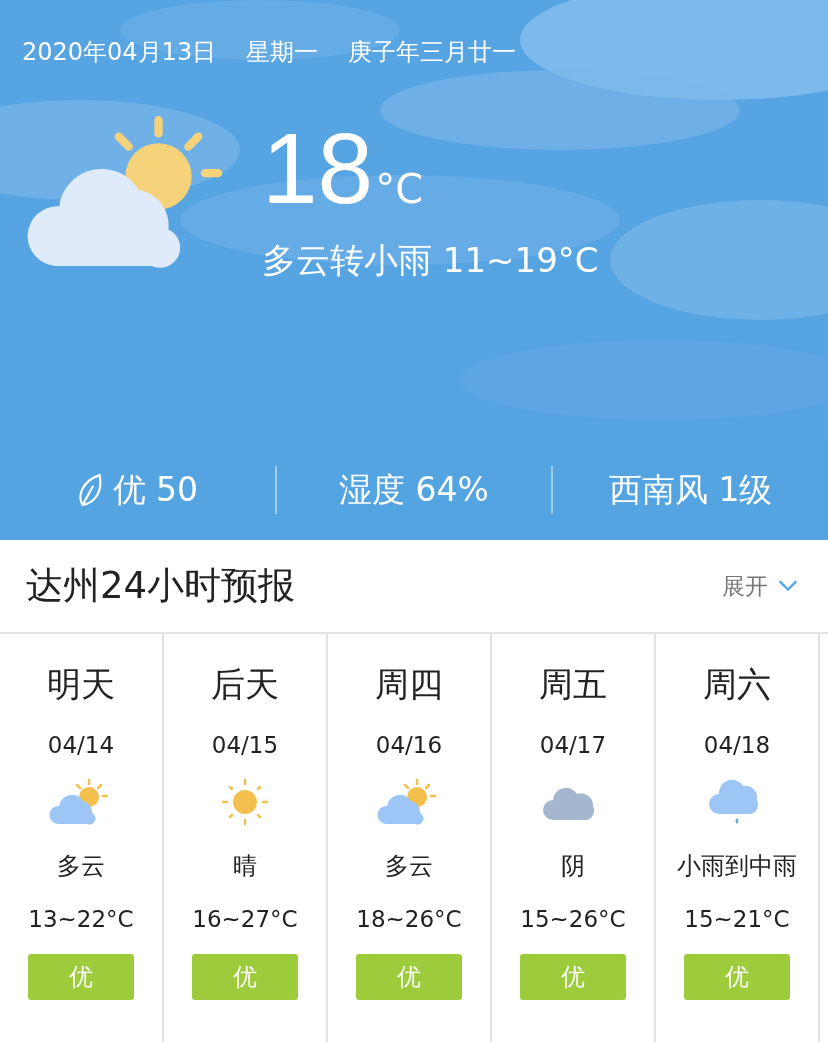 The width and height of the screenshot is (828, 1043). Describe the element at coordinates (119, 52) in the screenshot. I see `date-text: 2020年04月13日` at that location.